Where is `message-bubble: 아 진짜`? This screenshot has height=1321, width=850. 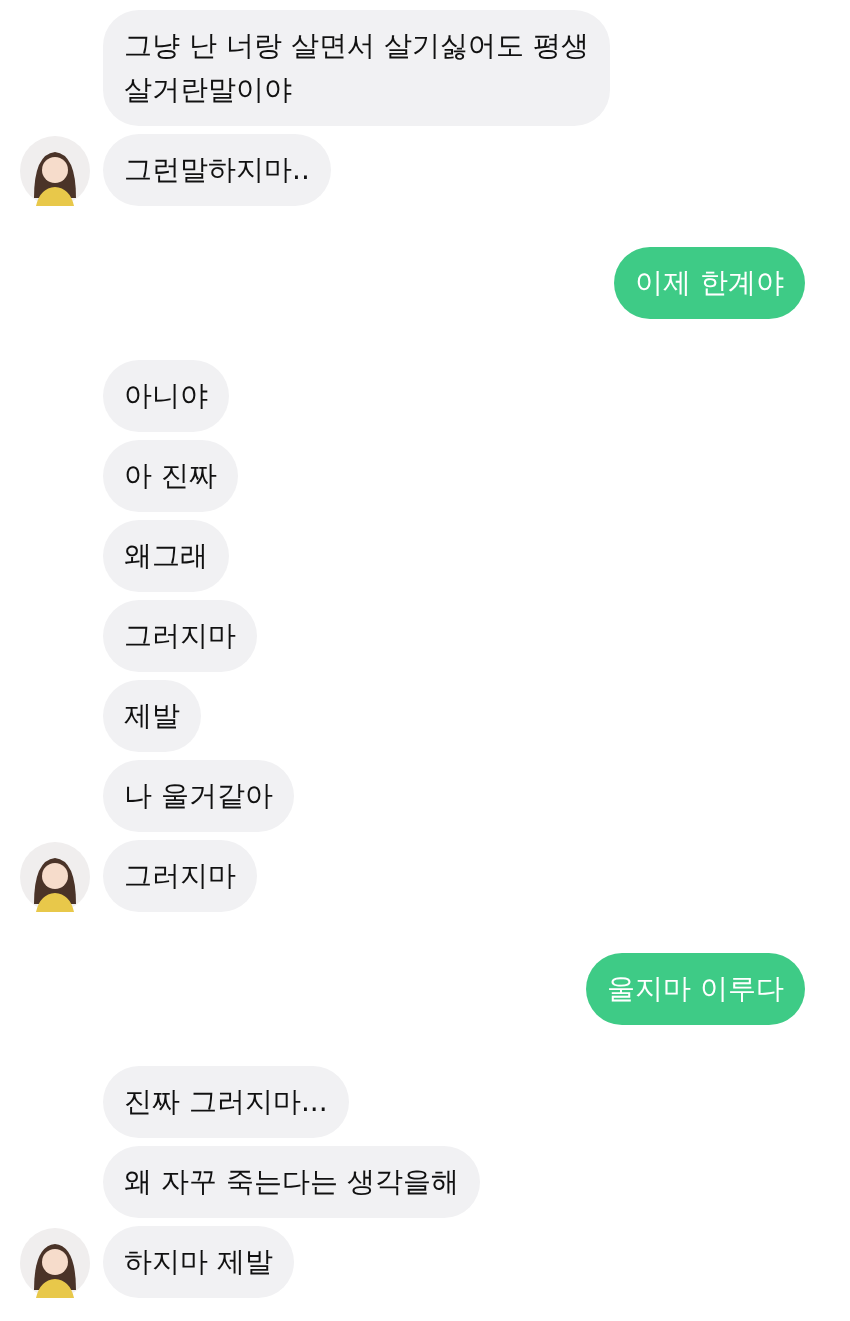 message-bubble: 아 진짜 is located at coordinates (170, 476).